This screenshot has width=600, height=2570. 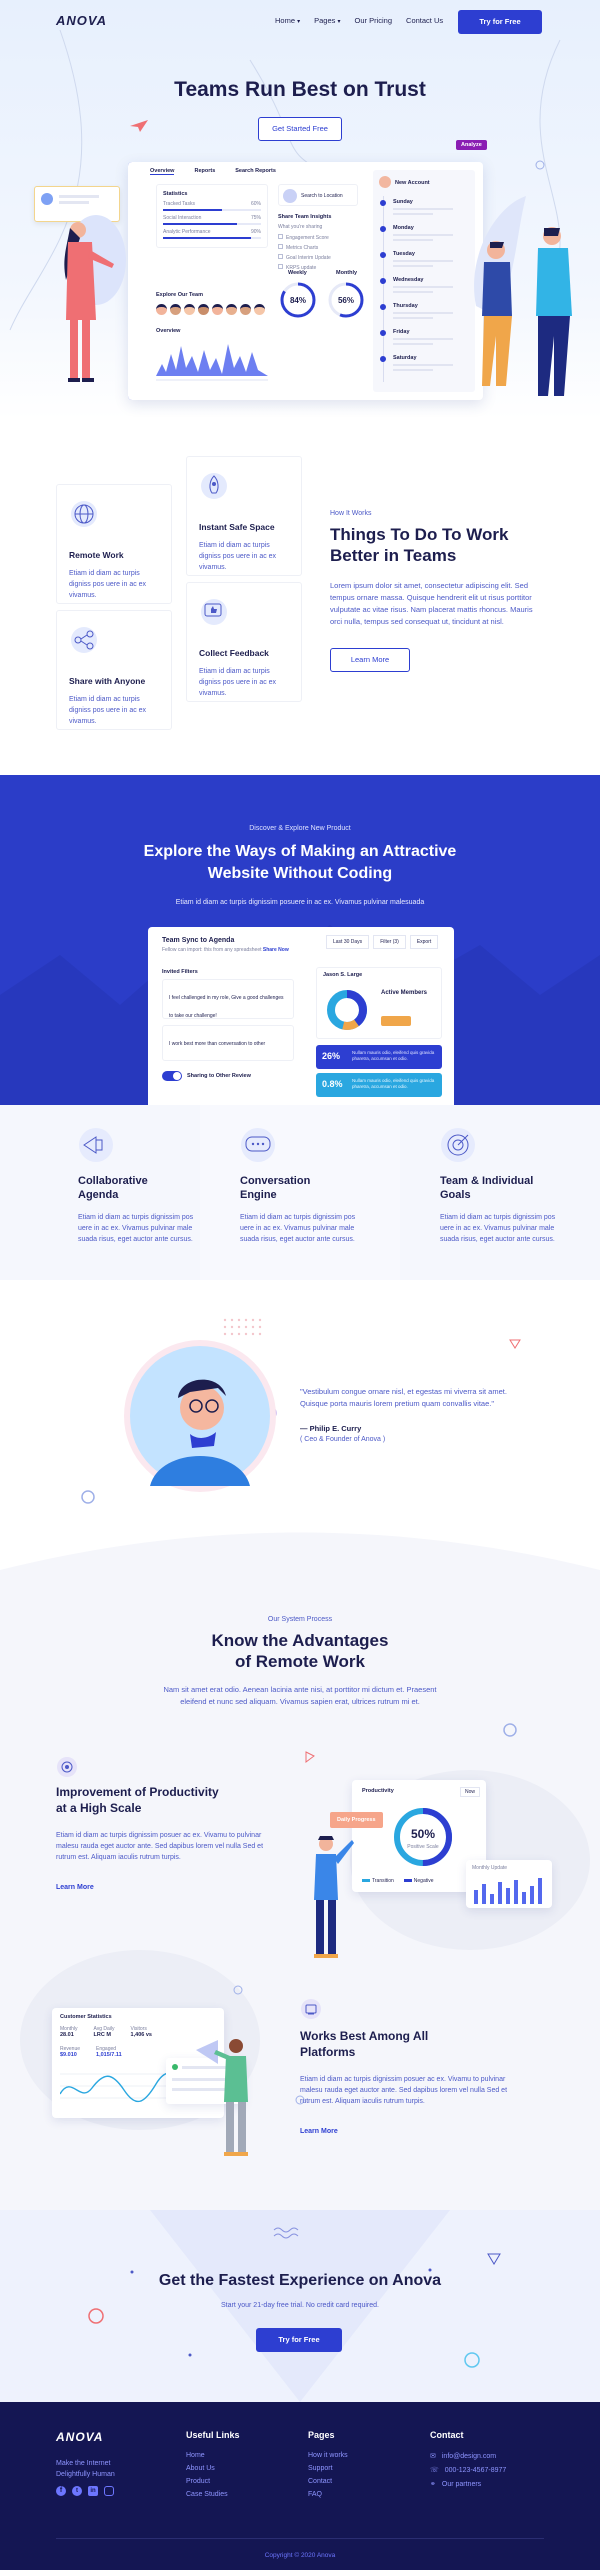 I want to click on members-cta-button, so click(x=396, y=1021).